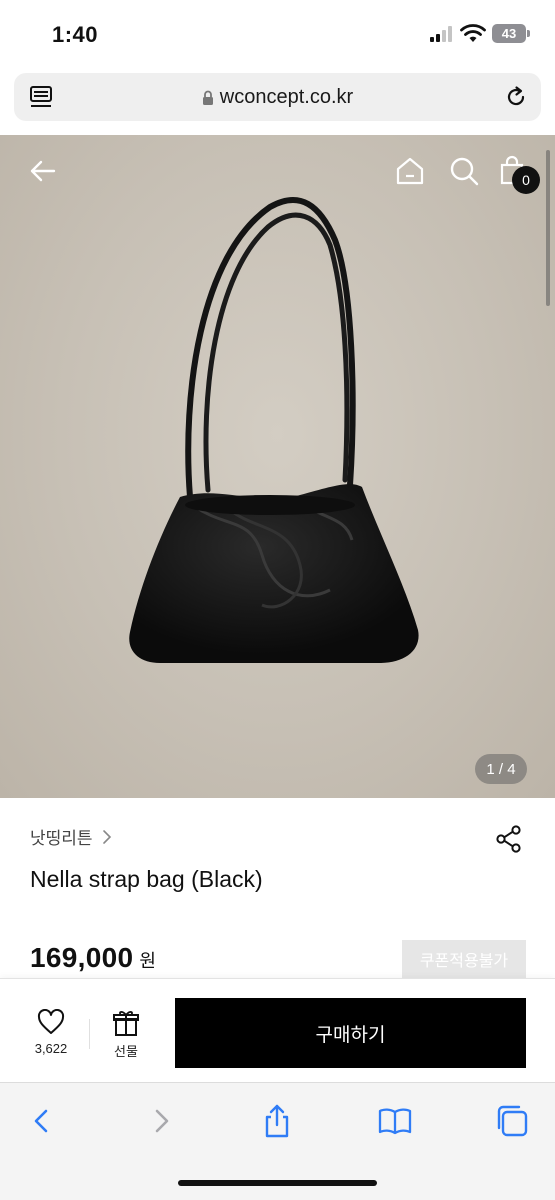 Image resolution: width=555 pixels, height=1200 pixels. I want to click on purchase-bar: 3,622 선물 구매하기, so click(277, 1030).